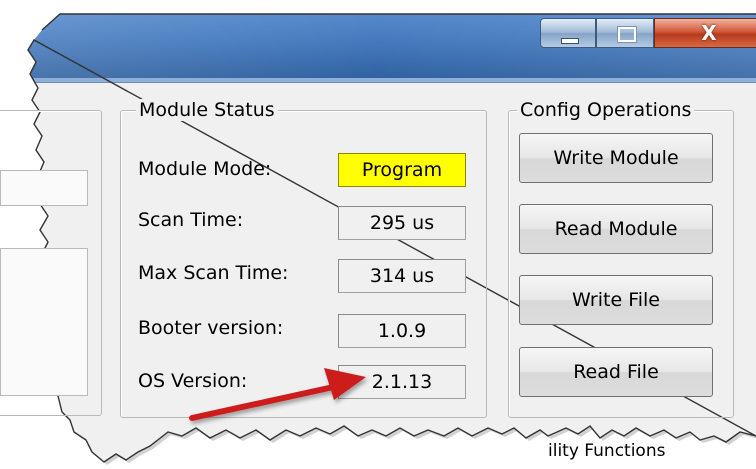  Describe the element at coordinates (345, 384) in the screenshot. I see `arrow-head` at that location.